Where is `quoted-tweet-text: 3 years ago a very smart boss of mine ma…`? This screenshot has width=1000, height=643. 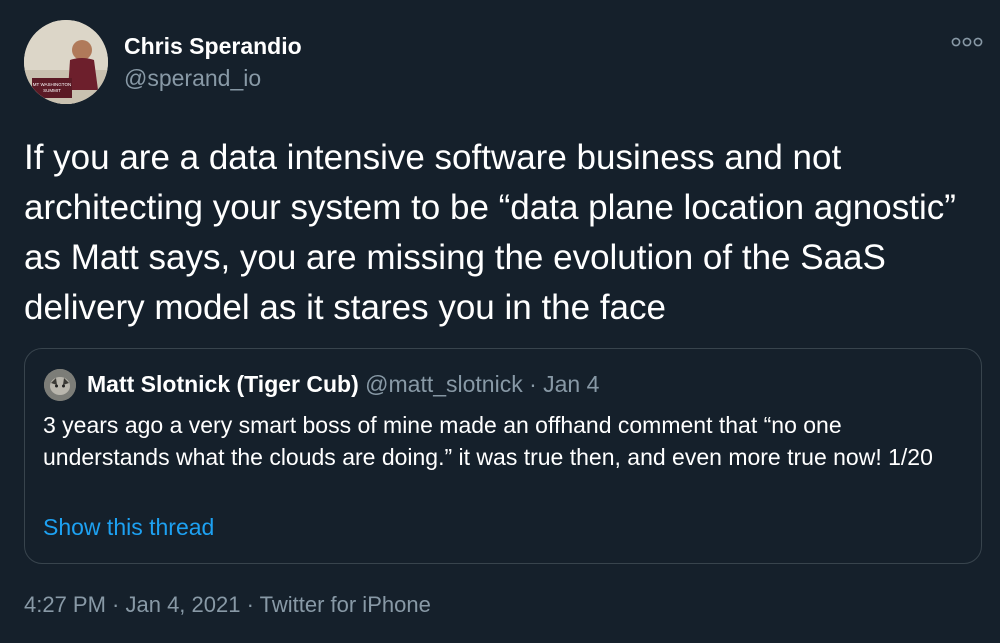 quoted-tweet-text: 3 years ago a very smart boss of mine ma… is located at coordinates (488, 441).